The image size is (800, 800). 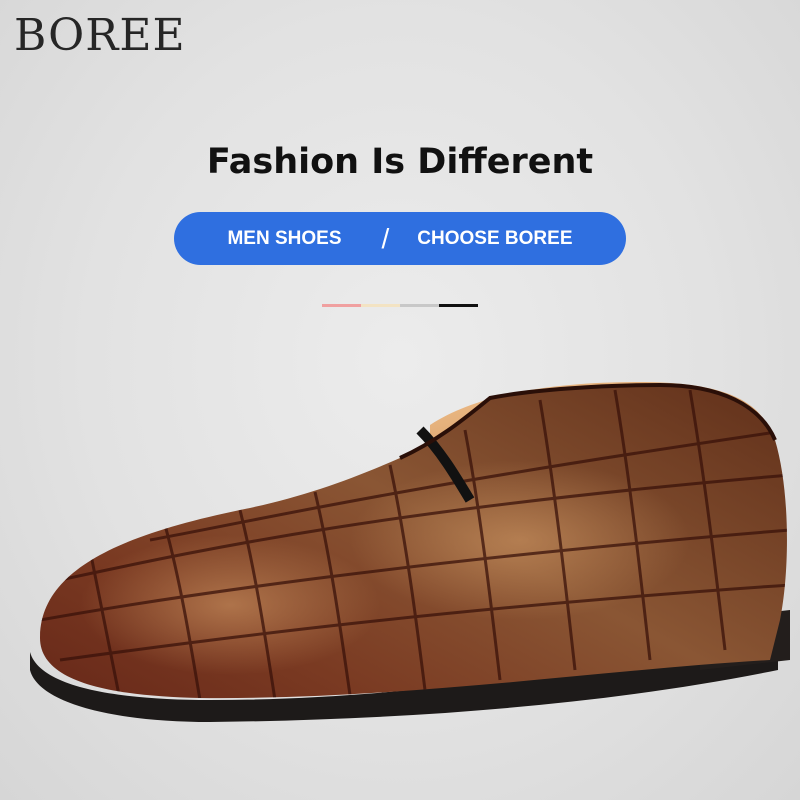 I want to click on brand-logo: BOREE, so click(x=100, y=35).